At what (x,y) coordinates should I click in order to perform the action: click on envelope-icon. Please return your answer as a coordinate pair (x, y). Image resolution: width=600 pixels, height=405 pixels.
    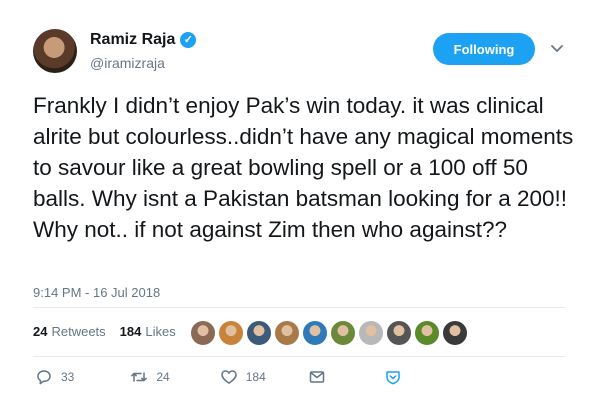
    Looking at the image, I should click on (317, 377).